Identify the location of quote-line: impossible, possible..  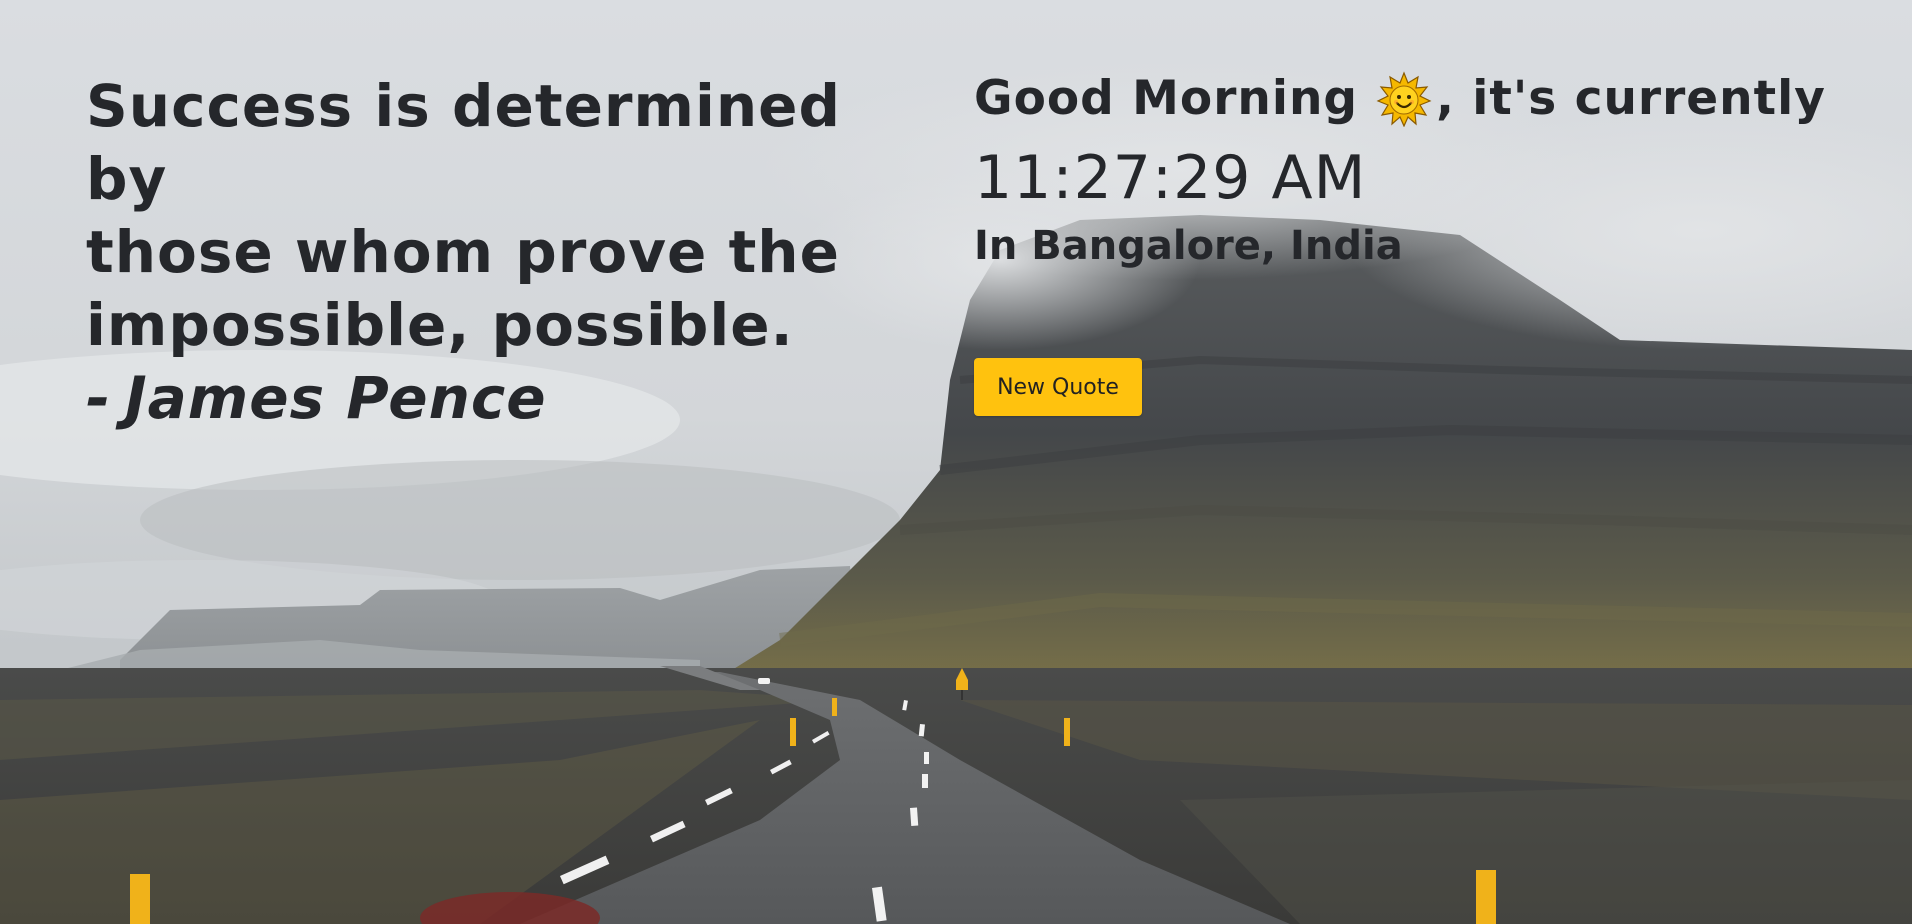
(440, 325).